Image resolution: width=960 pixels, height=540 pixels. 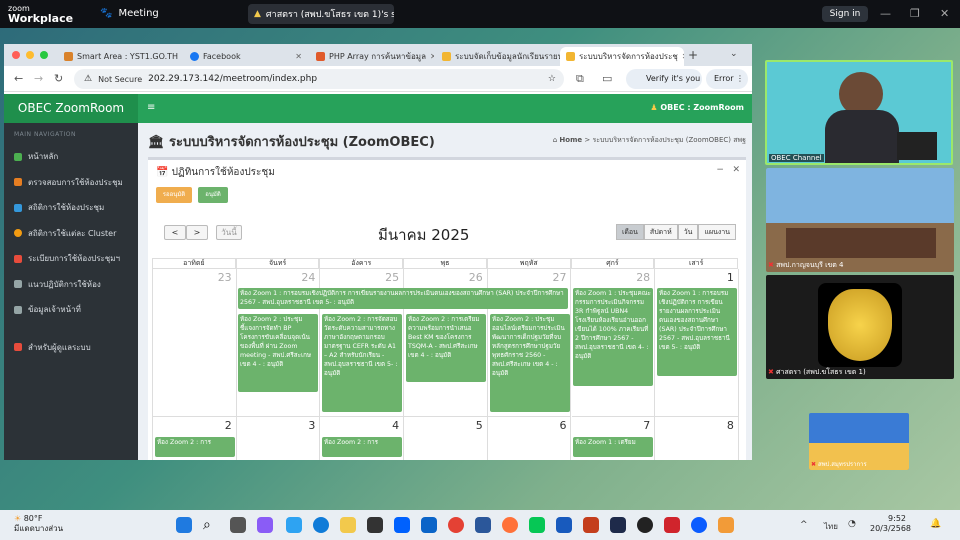 I want to click on tab-smart-area: Smart Area : YST1.GO.TH✕, so click(x=120, y=56).